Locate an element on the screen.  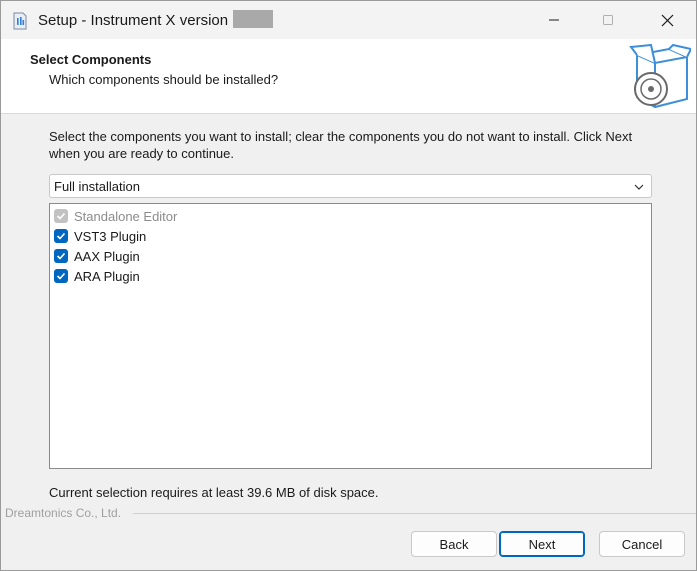
component-label: ARA Plugin is located at coordinates (107, 276).